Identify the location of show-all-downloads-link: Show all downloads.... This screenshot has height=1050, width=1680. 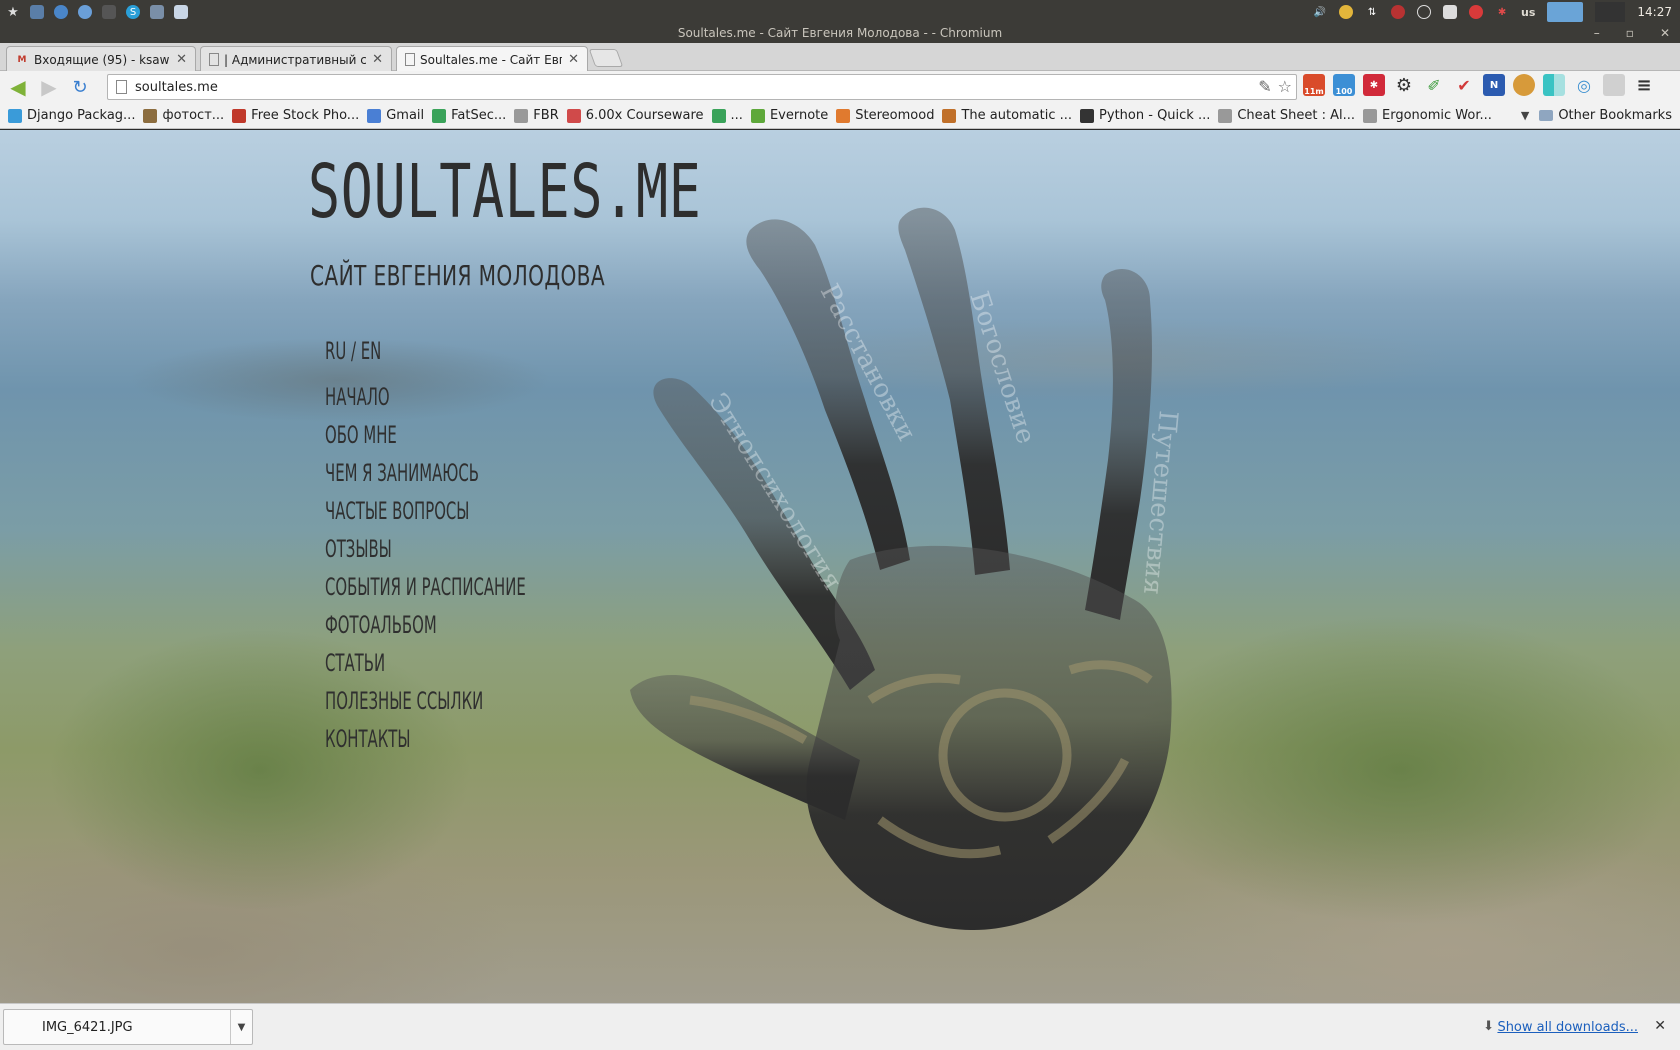
(1567, 1027).